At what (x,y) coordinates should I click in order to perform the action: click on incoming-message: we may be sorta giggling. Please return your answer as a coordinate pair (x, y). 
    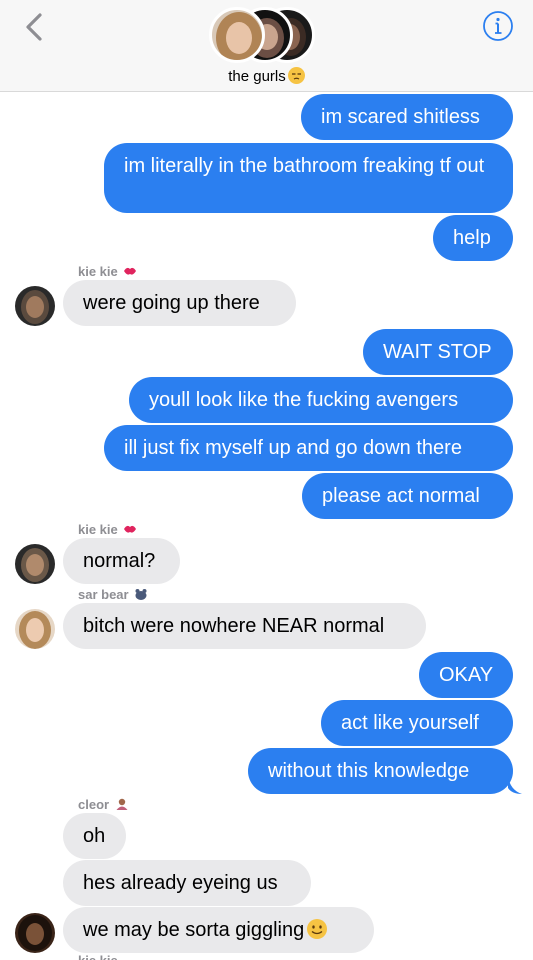
    Looking at the image, I should click on (218, 930).